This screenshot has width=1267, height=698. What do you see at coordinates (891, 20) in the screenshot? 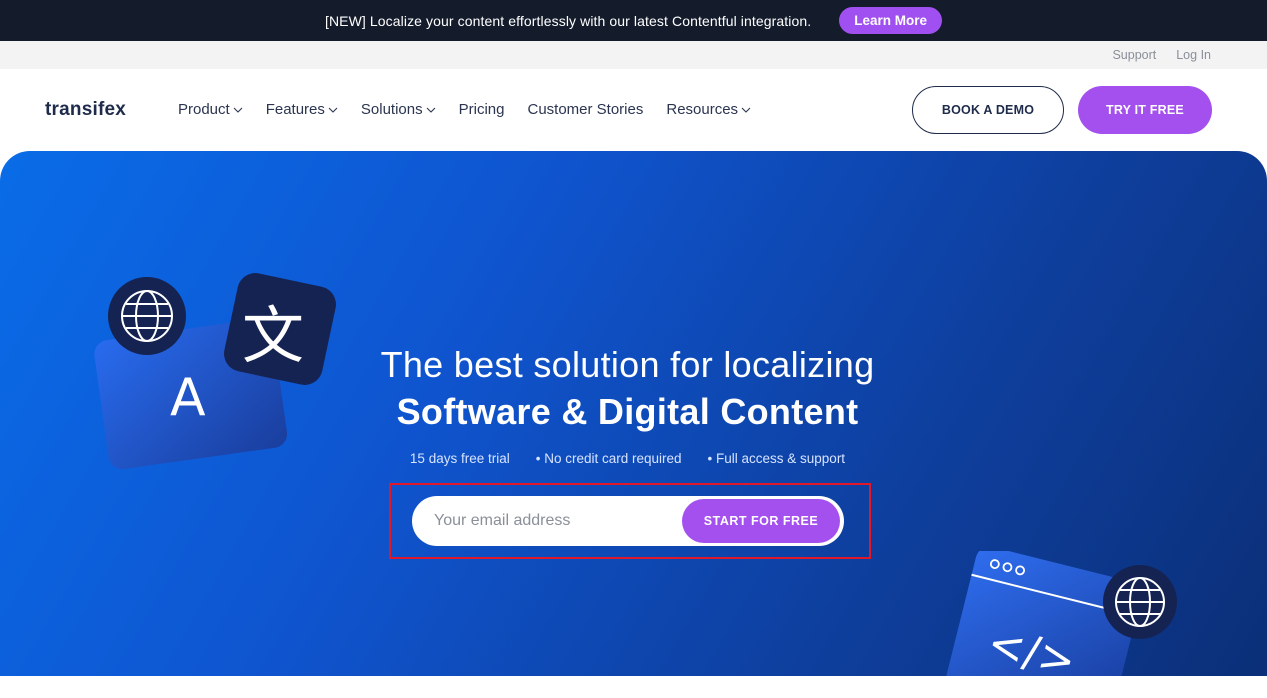
I see `learn-more-button: Learn More` at bounding box center [891, 20].